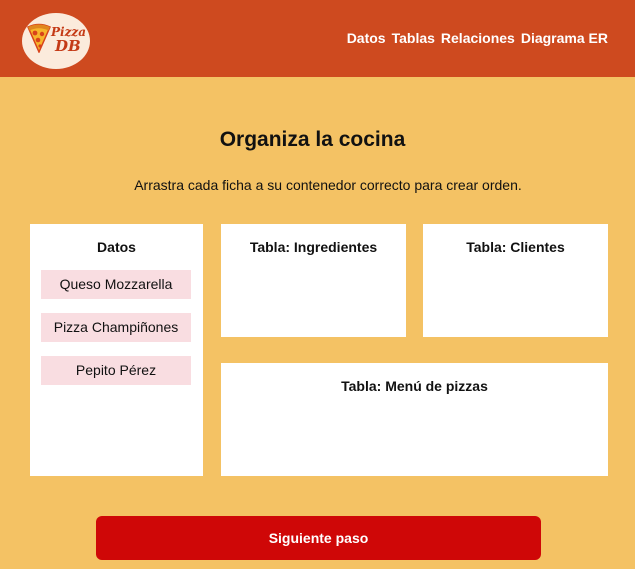 This screenshot has width=635, height=569. Describe the element at coordinates (413, 38) in the screenshot. I see `nav-tablas: Tablas` at that location.